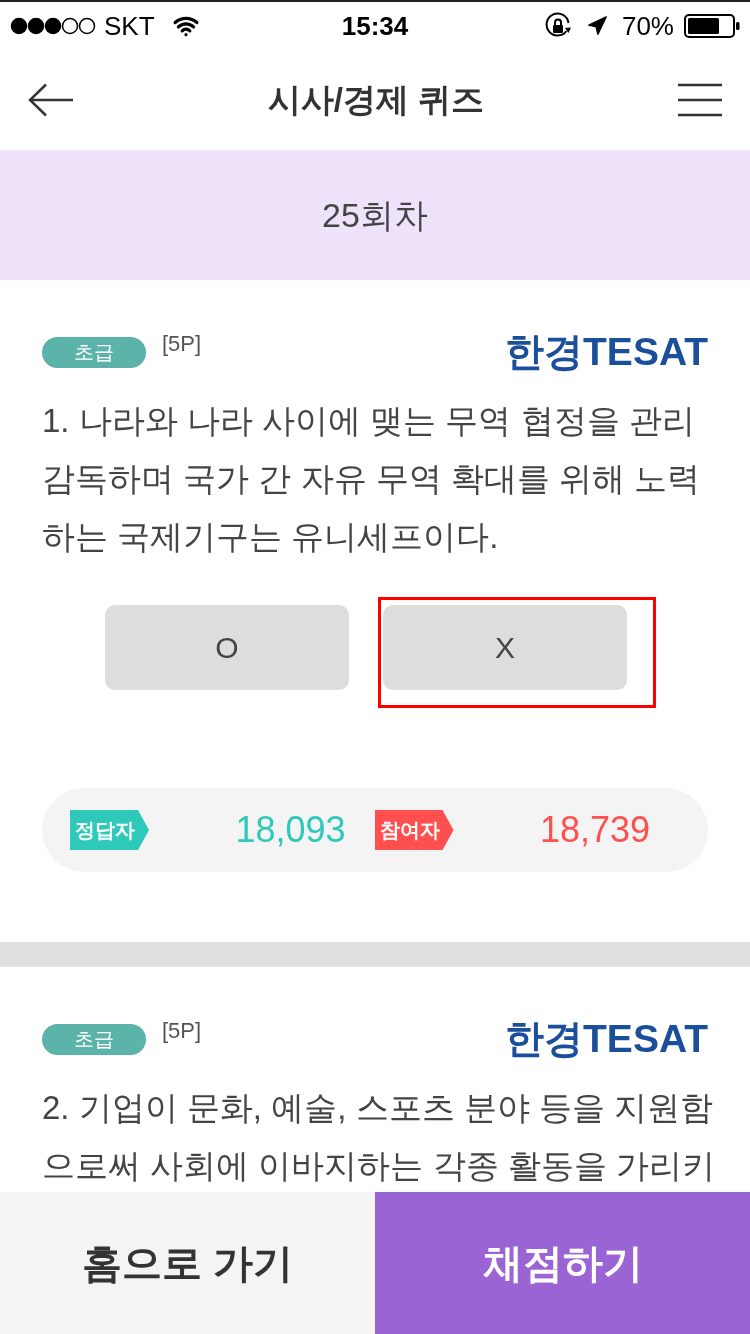 The image size is (750, 1334). I want to click on battery-percent: 70%, so click(647, 26).